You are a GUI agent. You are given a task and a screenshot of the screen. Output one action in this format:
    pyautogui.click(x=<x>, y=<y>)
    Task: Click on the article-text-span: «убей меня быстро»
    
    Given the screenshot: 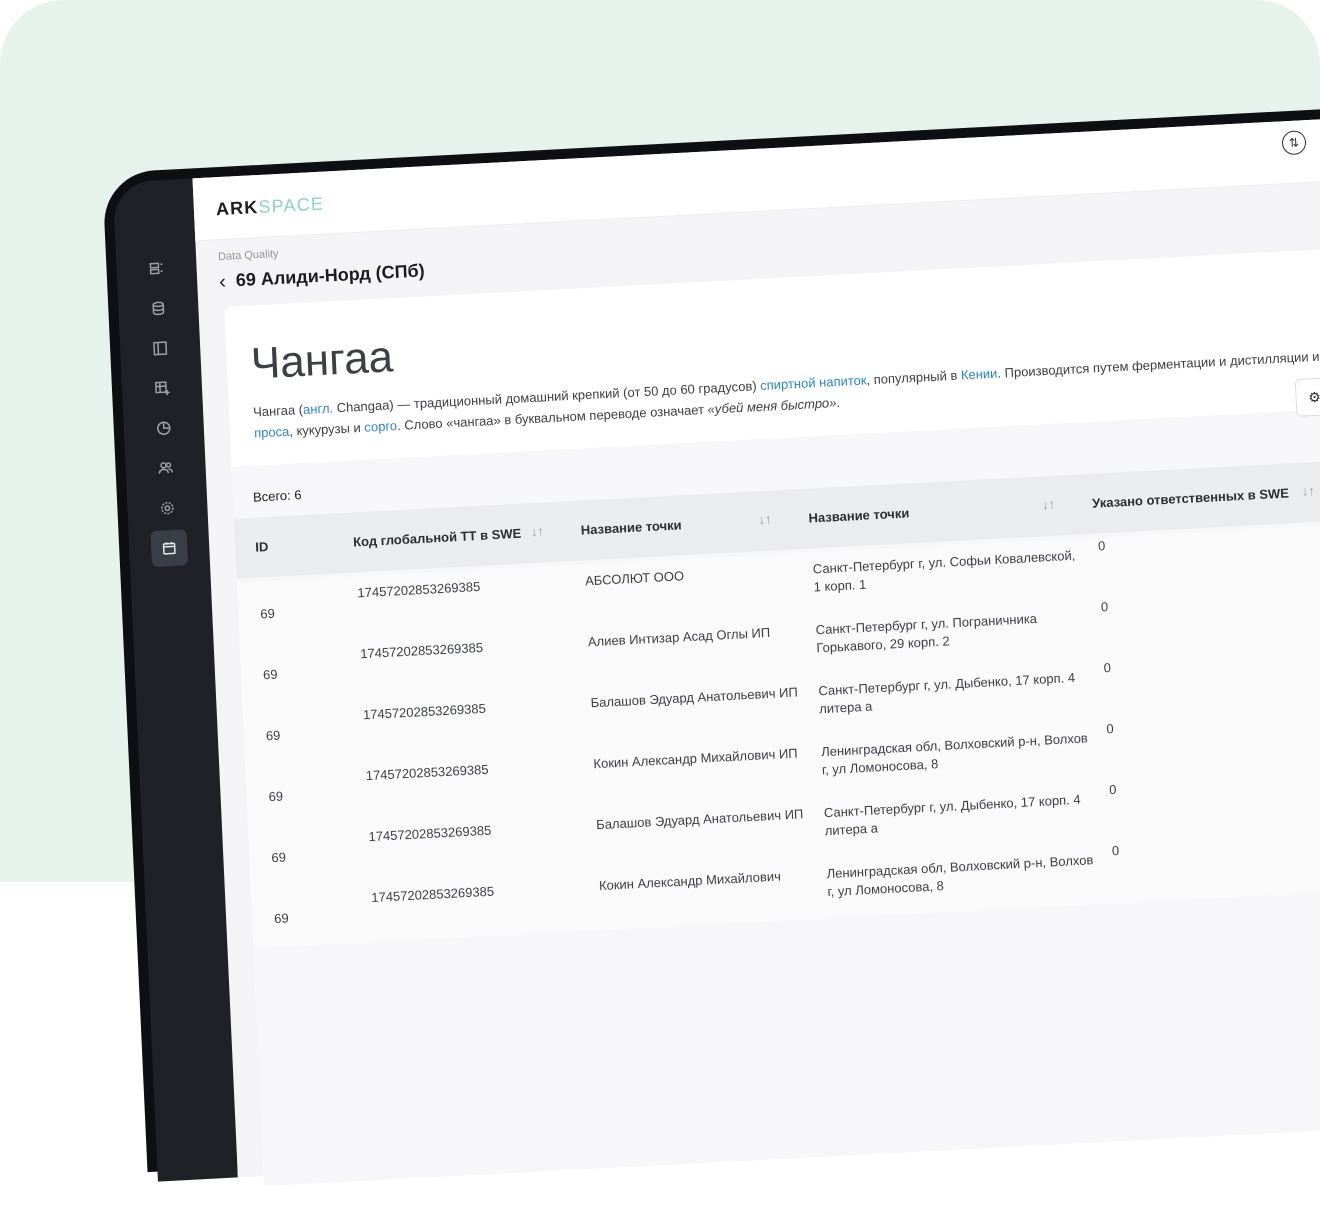 What is the action you would take?
    pyautogui.click(x=772, y=406)
    